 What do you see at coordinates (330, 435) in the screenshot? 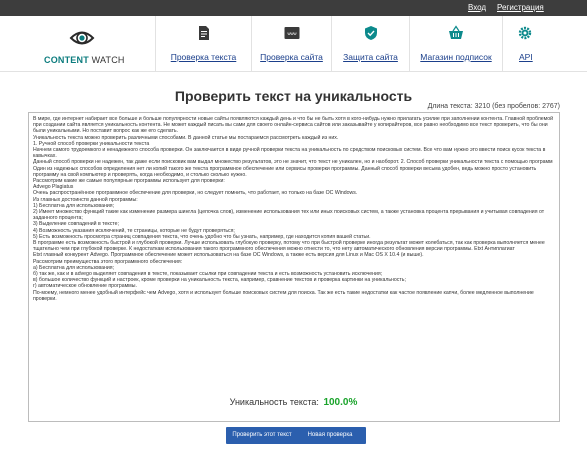
I see `new-check-button: Новая проверка` at bounding box center [330, 435].